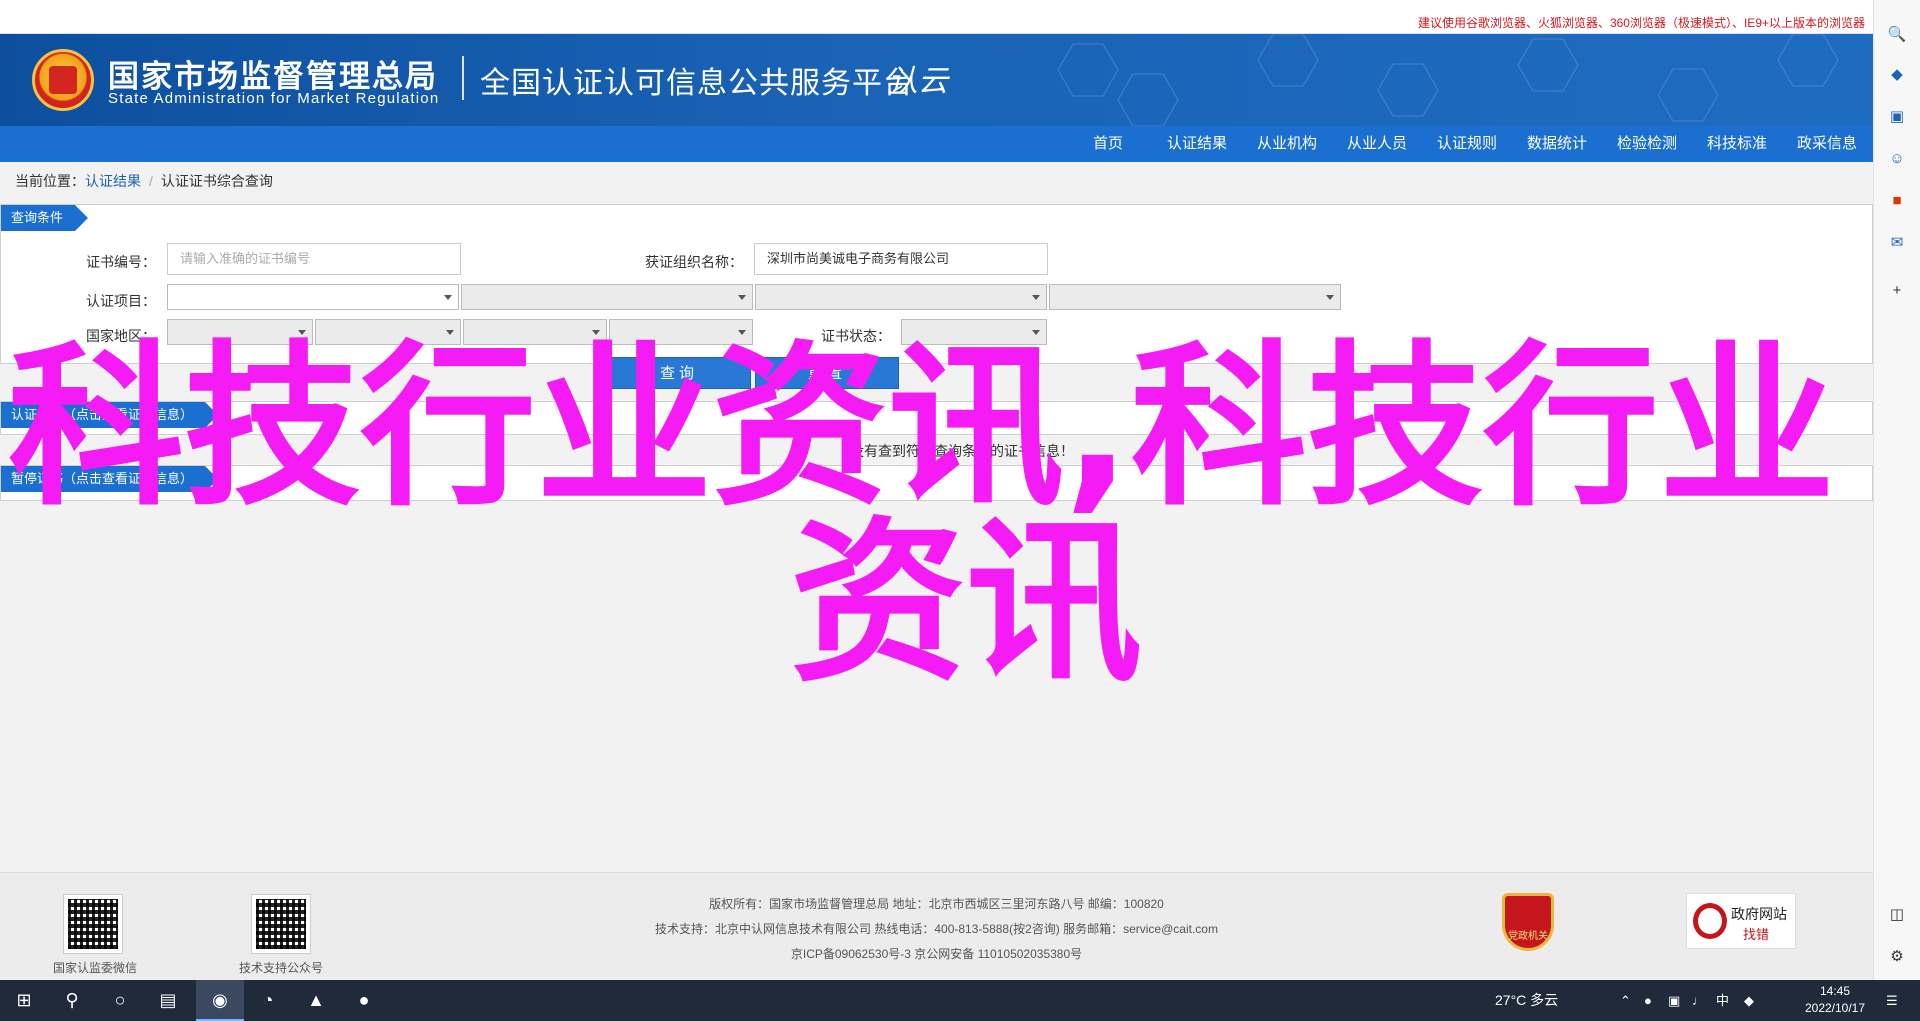 The height and width of the screenshot is (1021, 1920). What do you see at coordinates (63, 80) in the screenshot?
I see `national-emblem-icon` at bounding box center [63, 80].